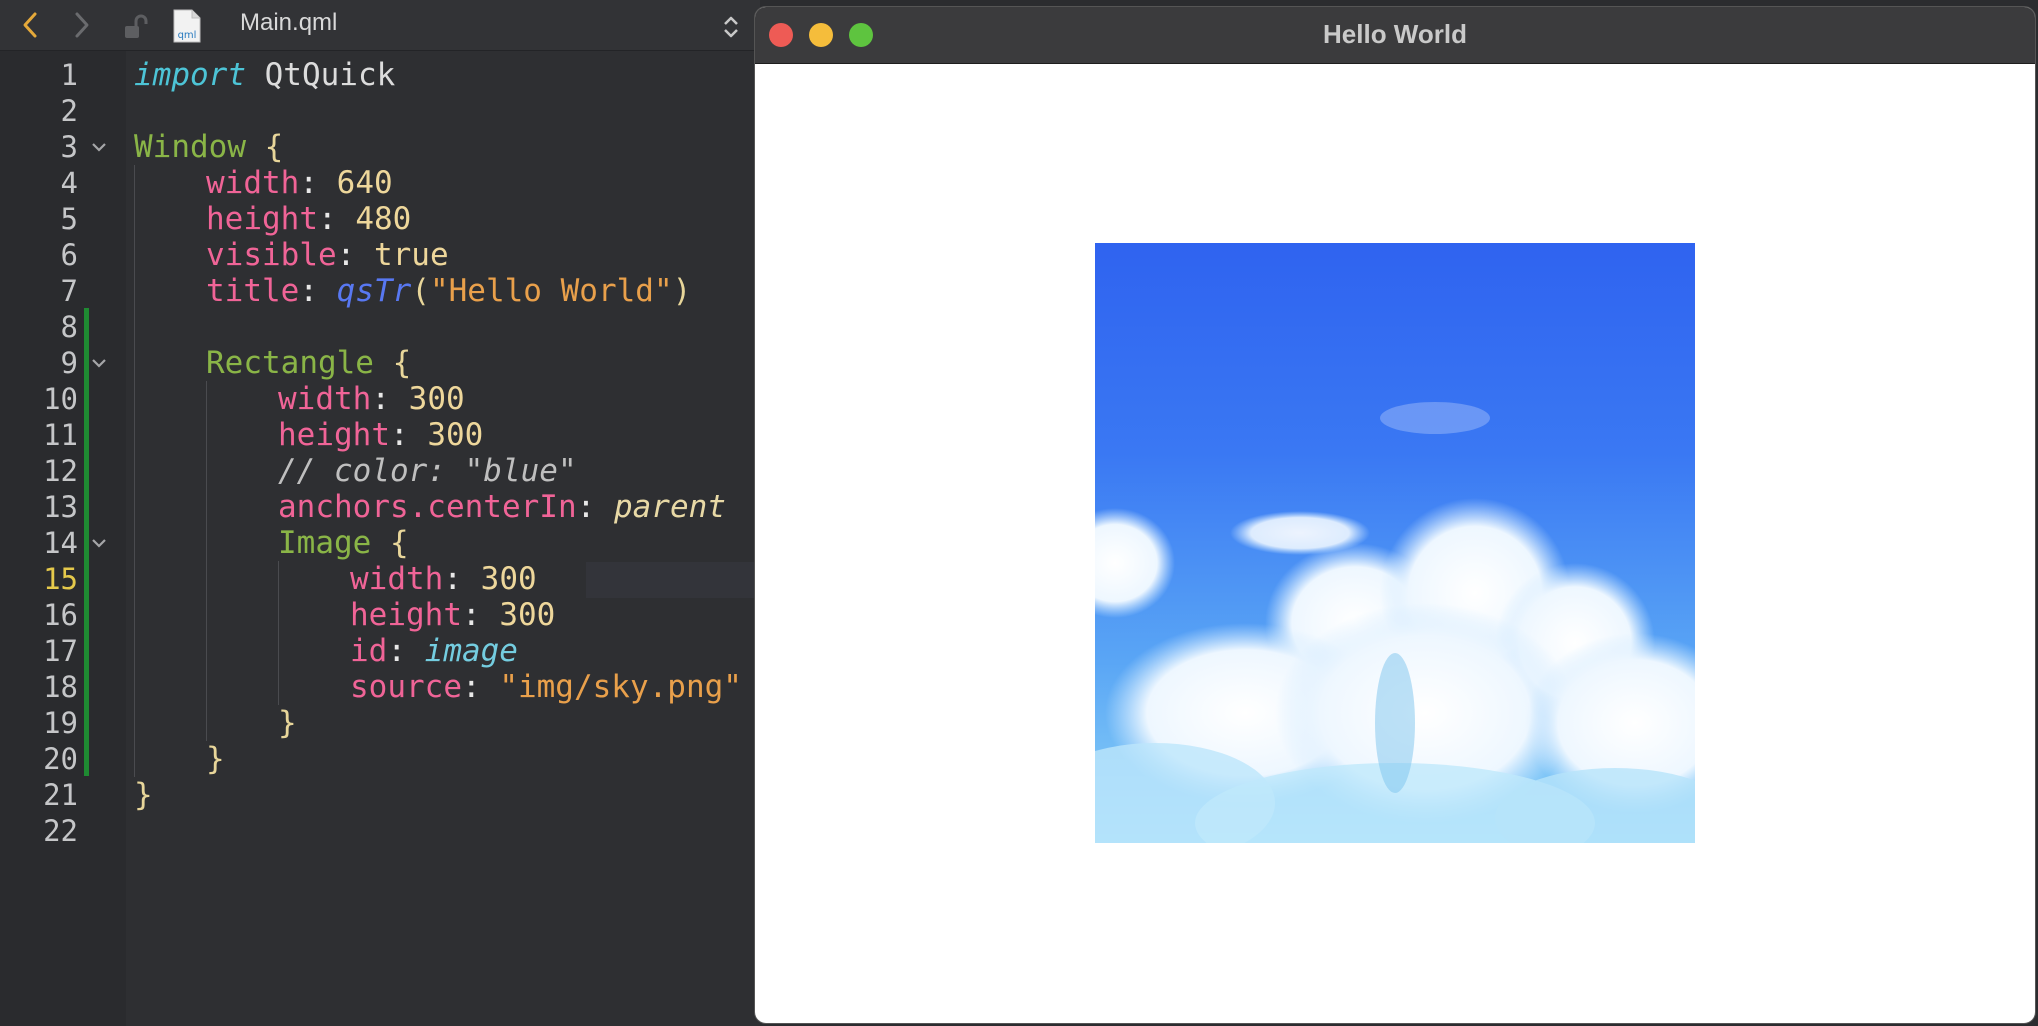 The width and height of the screenshot is (2038, 1026). Describe the element at coordinates (69, 183) in the screenshot. I see `line-number: 4` at that location.